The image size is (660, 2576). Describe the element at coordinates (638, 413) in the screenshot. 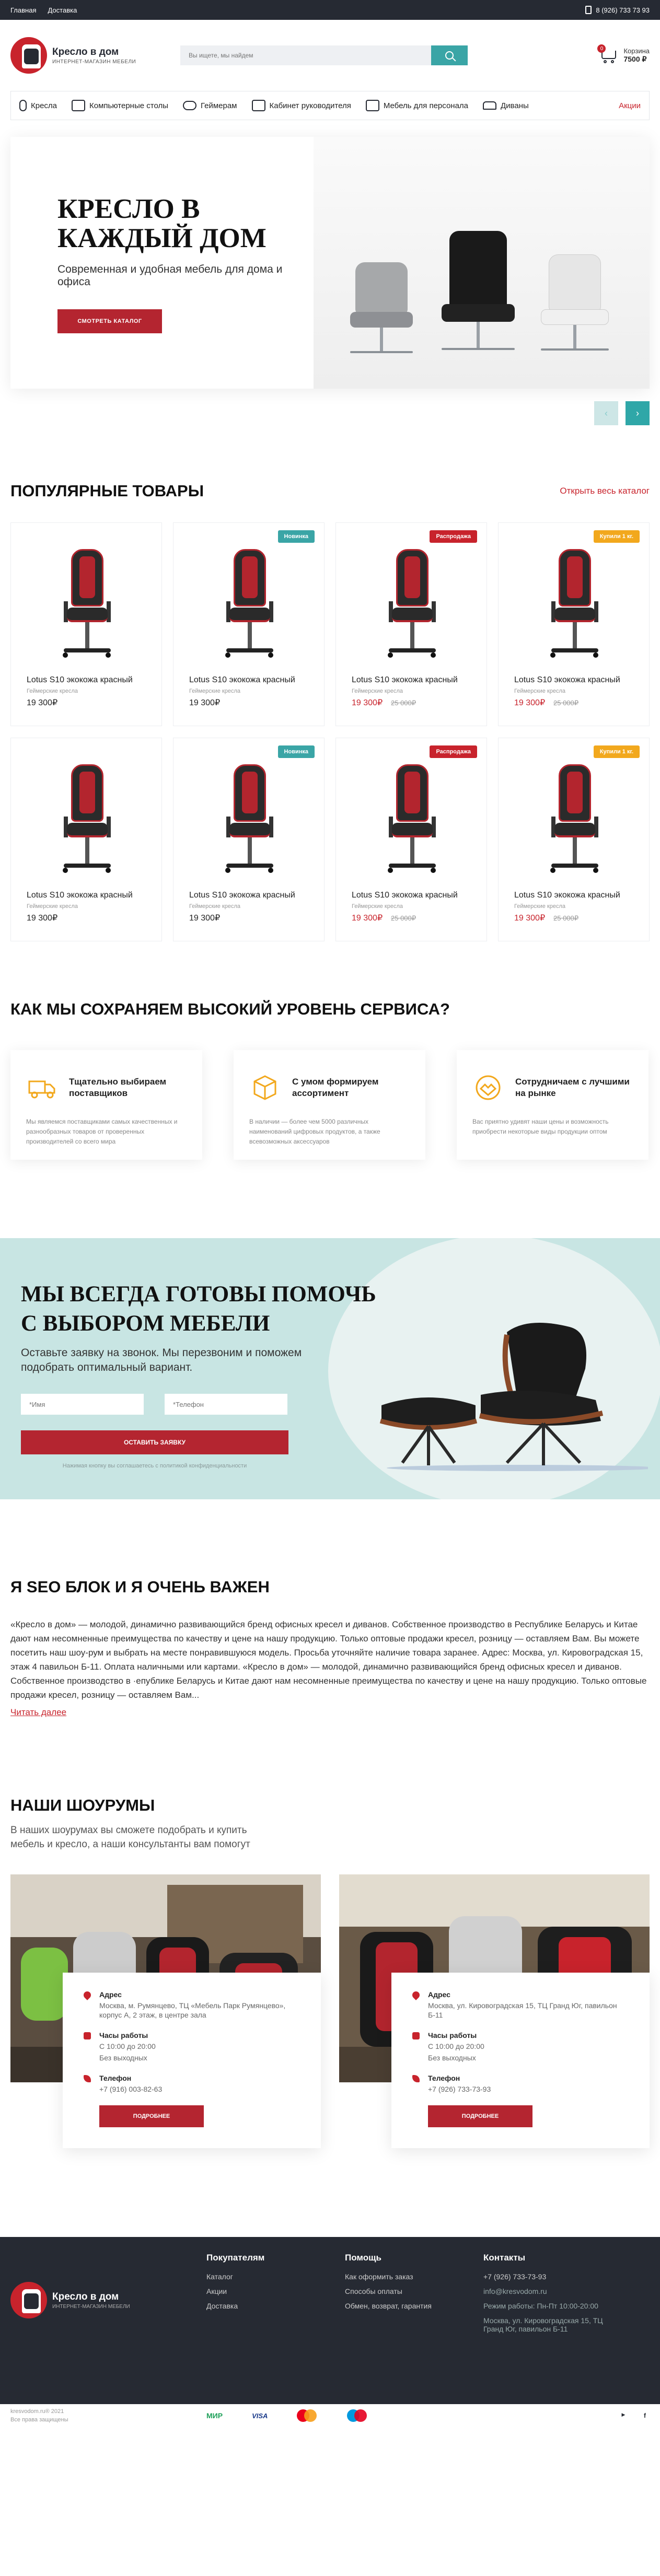

I see `slider-next-button: ›` at that location.